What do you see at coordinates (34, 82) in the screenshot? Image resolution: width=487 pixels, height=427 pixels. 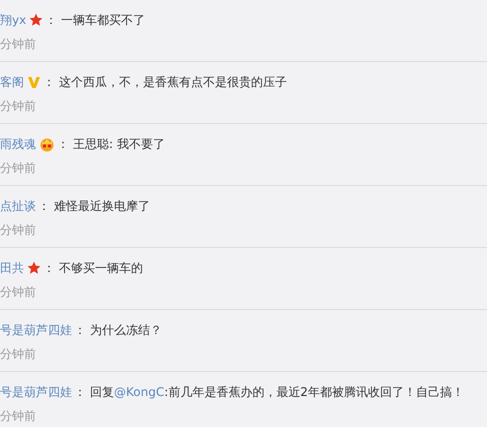 I see `v-icon` at bounding box center [34, 82].